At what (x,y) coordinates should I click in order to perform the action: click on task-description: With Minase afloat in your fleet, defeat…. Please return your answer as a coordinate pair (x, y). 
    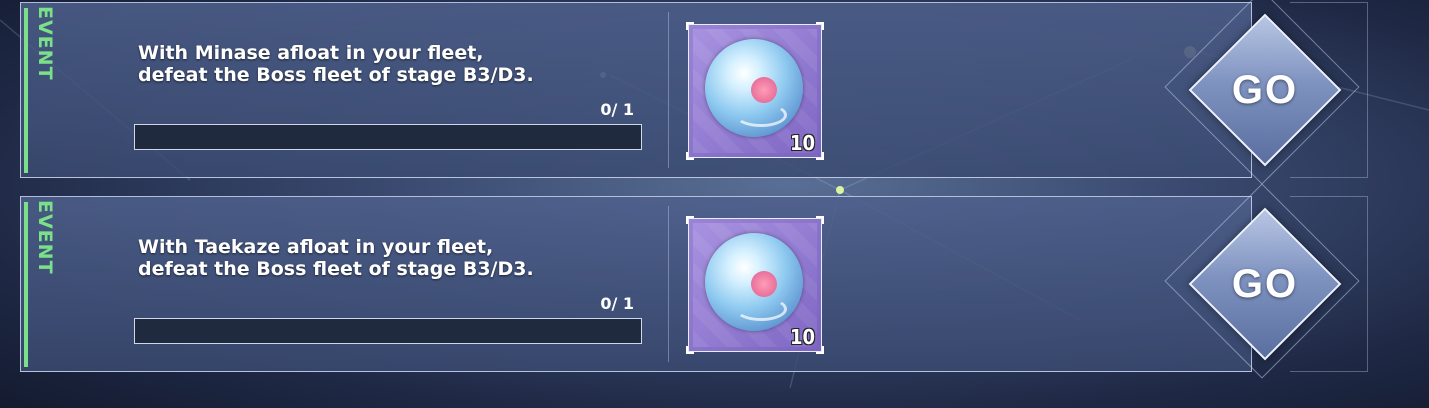
    Looking at the image, I should click on (398, 64).